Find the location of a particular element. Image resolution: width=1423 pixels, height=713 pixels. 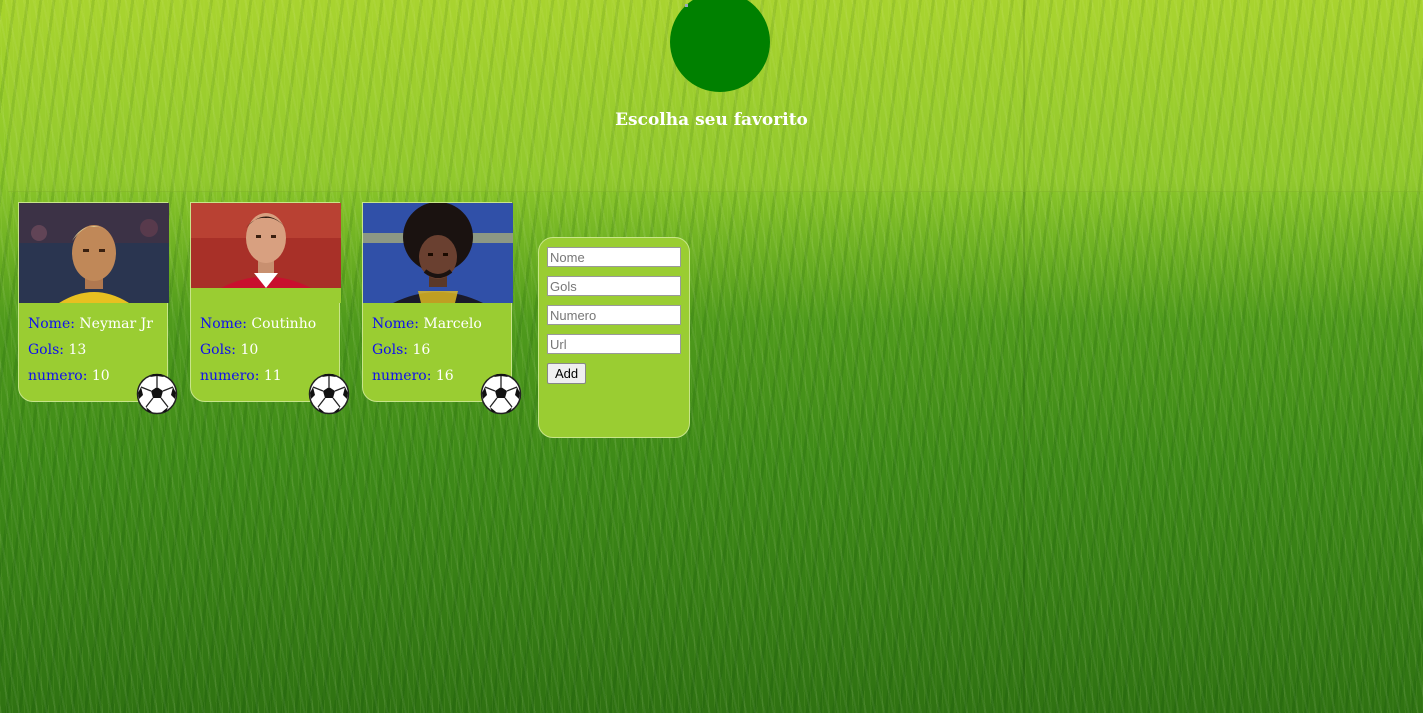

numero-input is located at coordinates (614, 315).